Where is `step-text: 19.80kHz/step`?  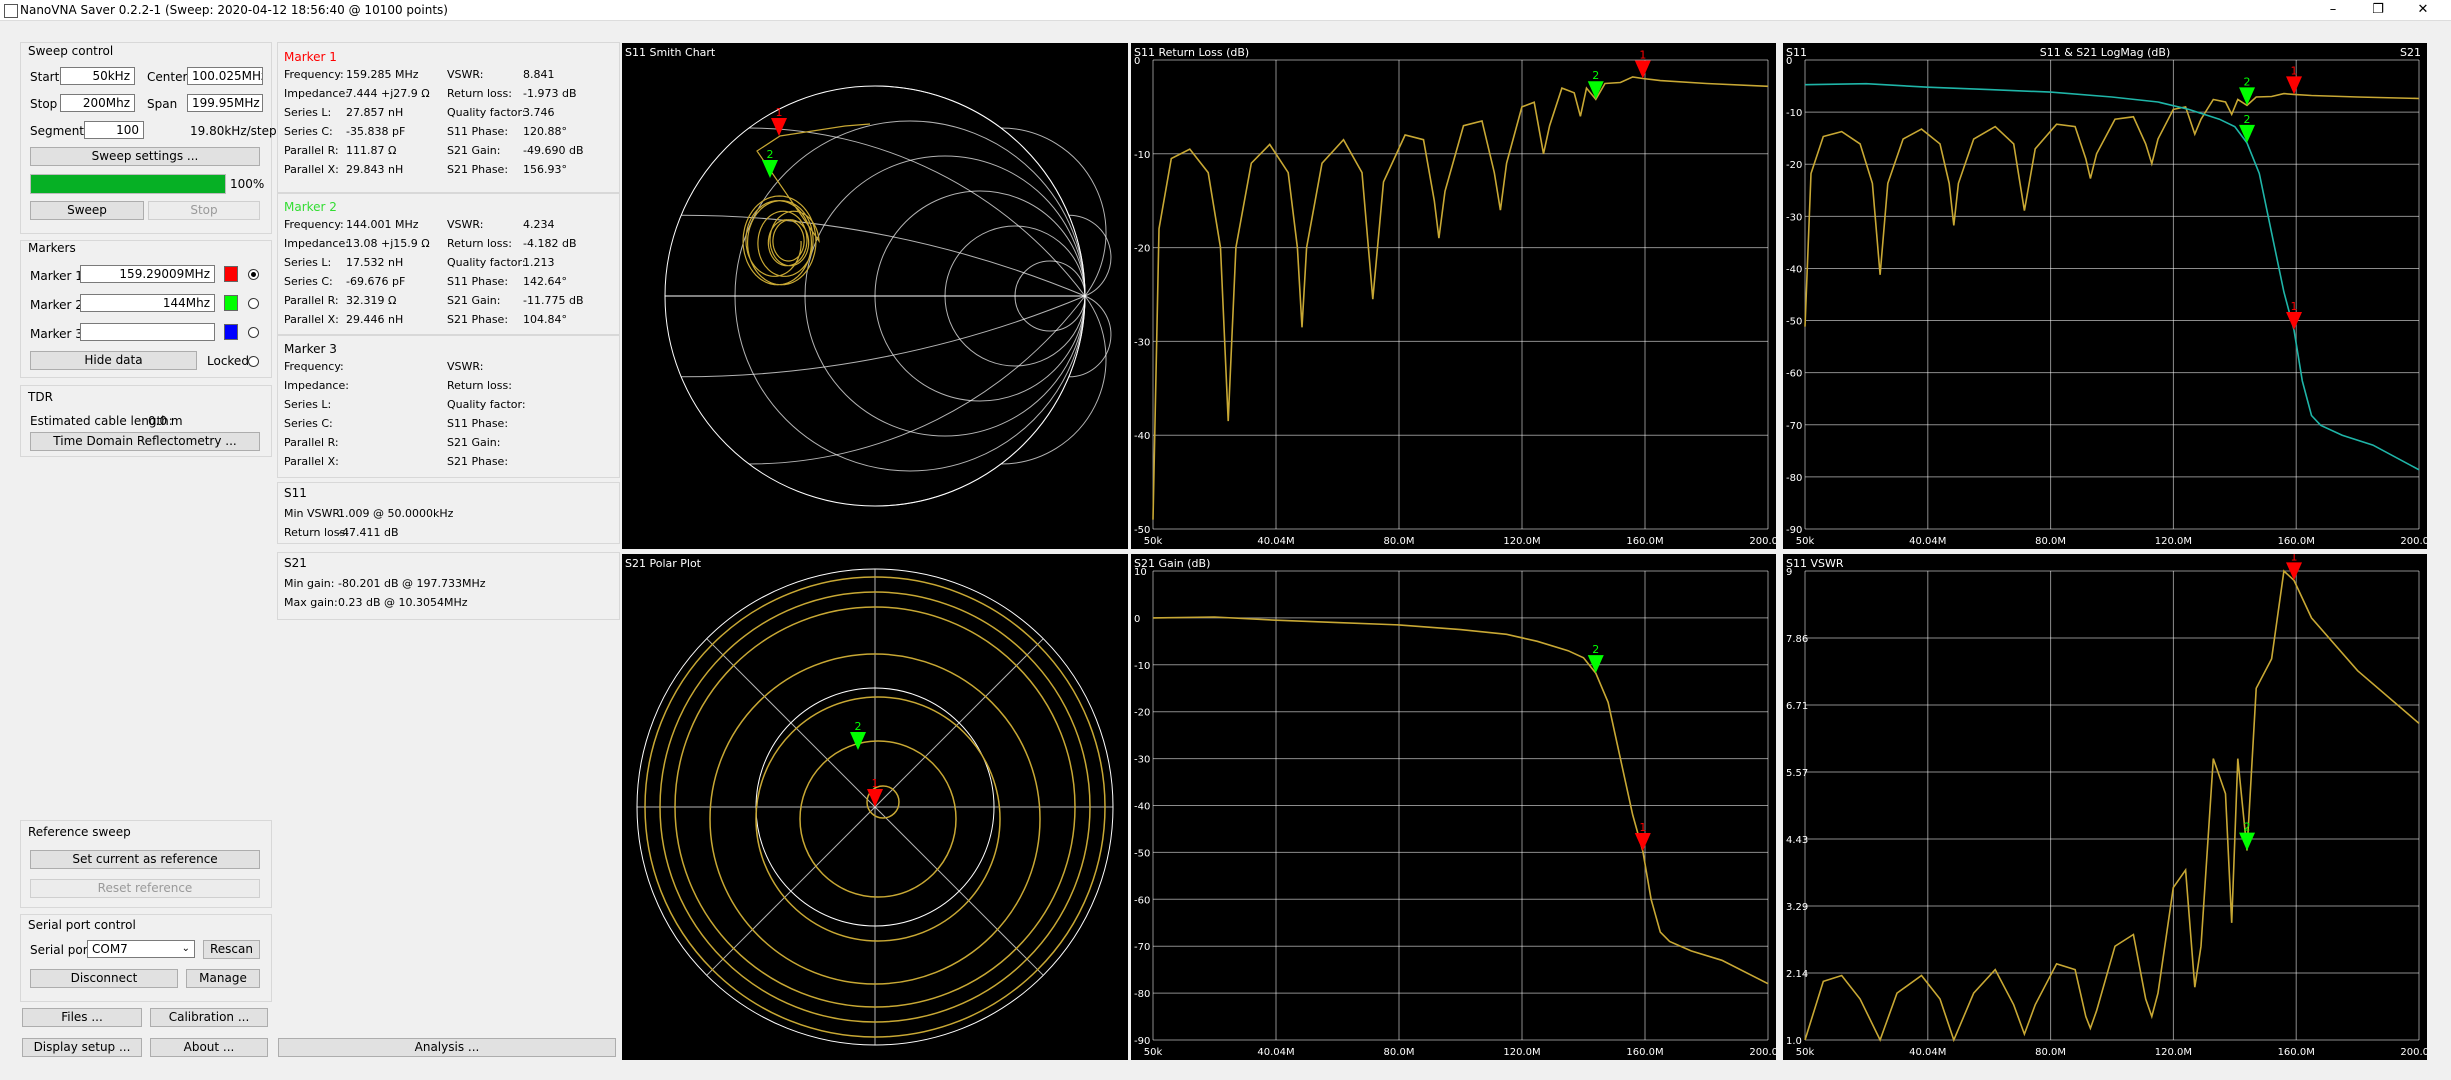
step-text: 19.80kHz/step is located at coordinates (233, 131).